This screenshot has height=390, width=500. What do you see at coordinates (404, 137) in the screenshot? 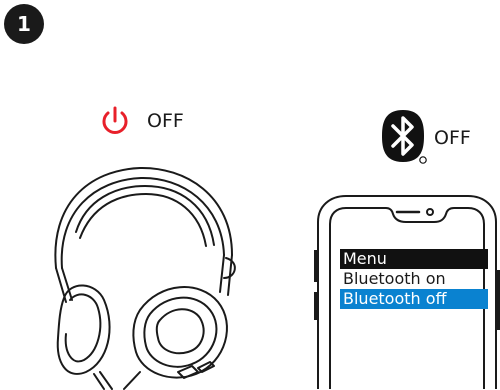
I see `bluetooth-icon` at bounding box center [404, 137].